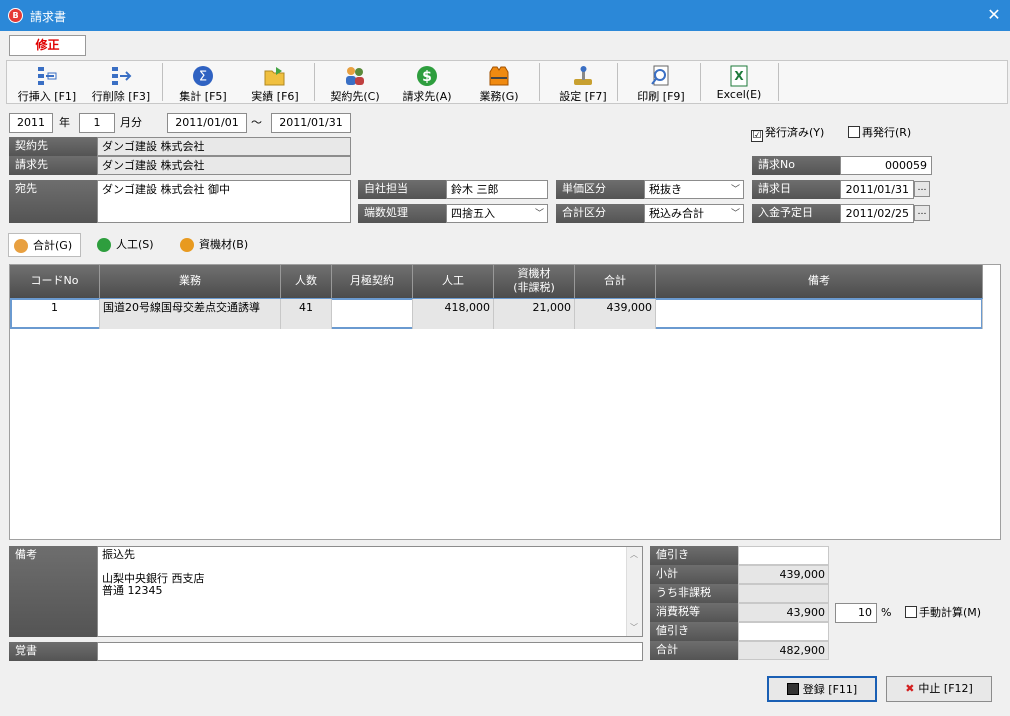 The image size is (1010, 716). I want to click on remarks-field: 振込先 山梨中央銀行 西支店 普通 12345 ︿ ﹀, so click(370, 591).